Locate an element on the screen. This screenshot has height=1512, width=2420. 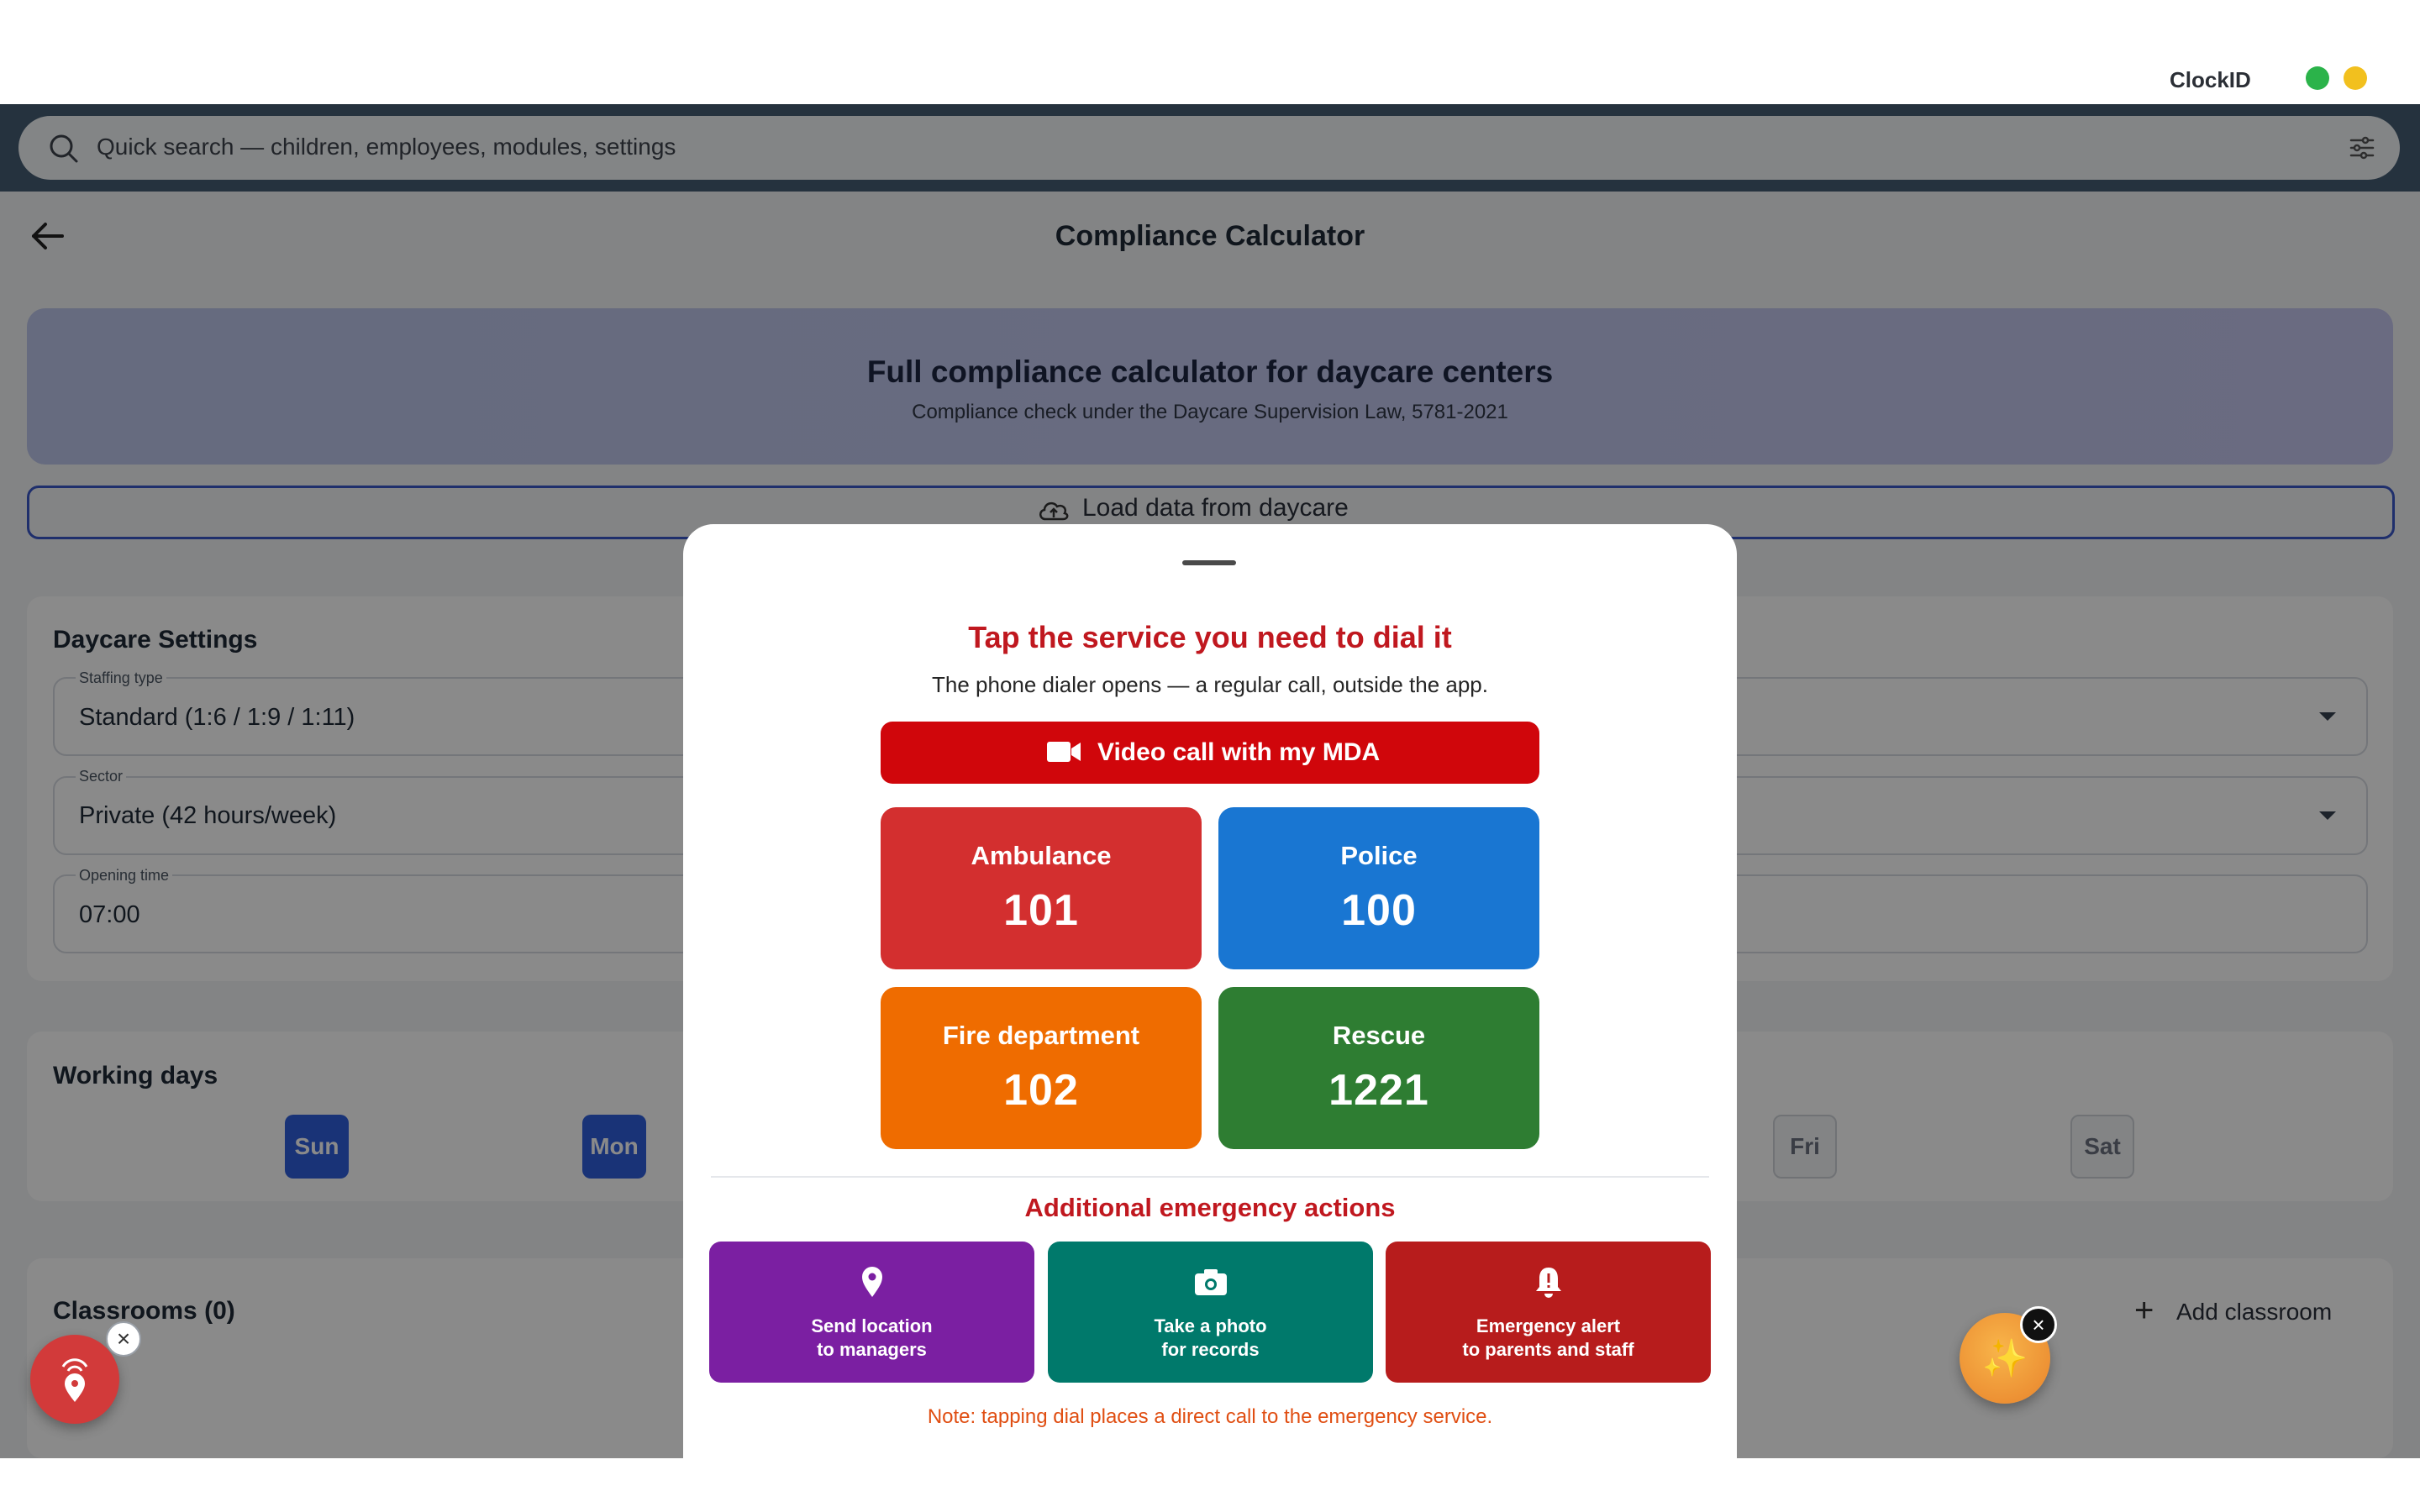
emergency-title: Tap the service you need to dial it is located at coordinates (1210, 637).